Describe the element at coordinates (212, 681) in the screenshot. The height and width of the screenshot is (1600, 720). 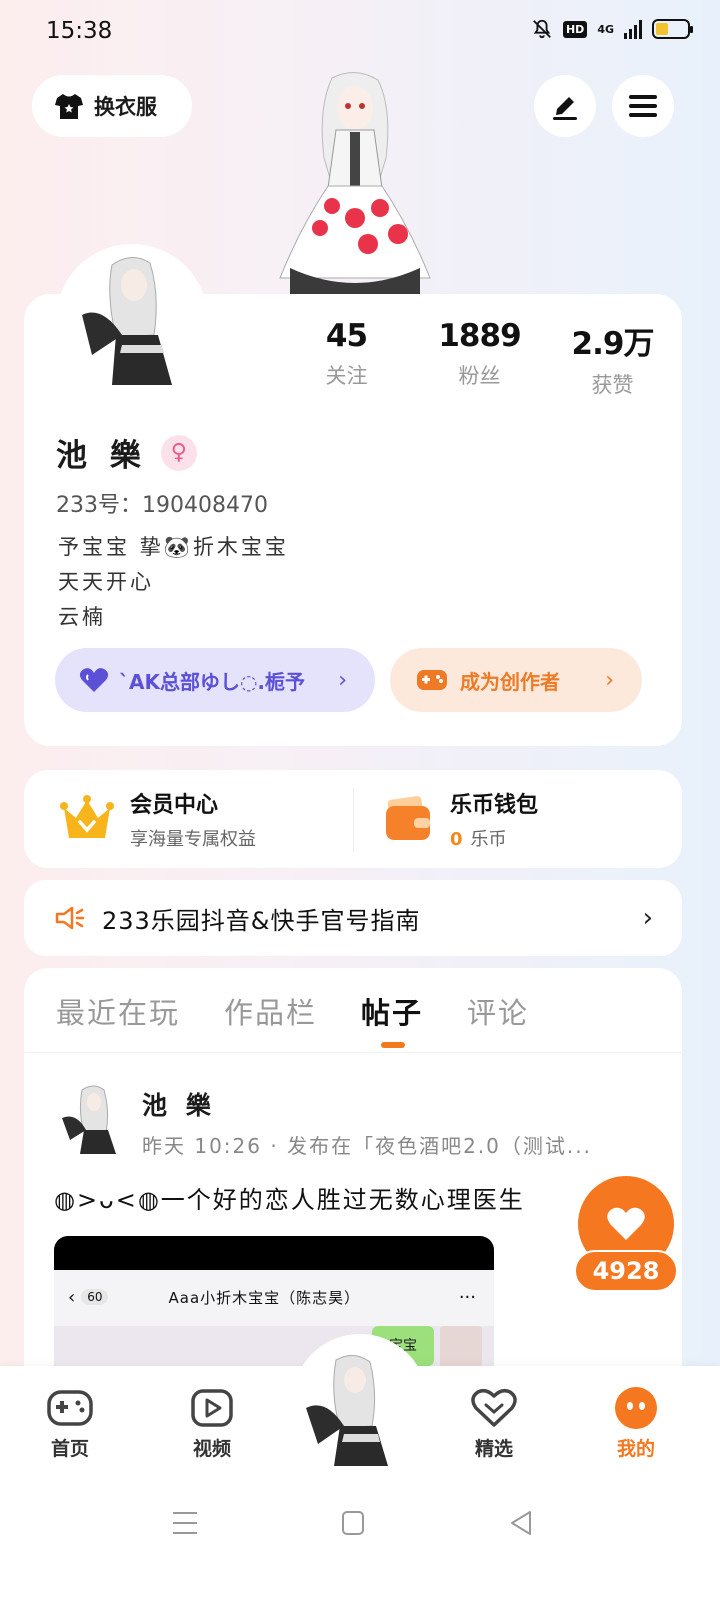
I see `guild-label: `AK总部ゆし◌.栀予` at that location.